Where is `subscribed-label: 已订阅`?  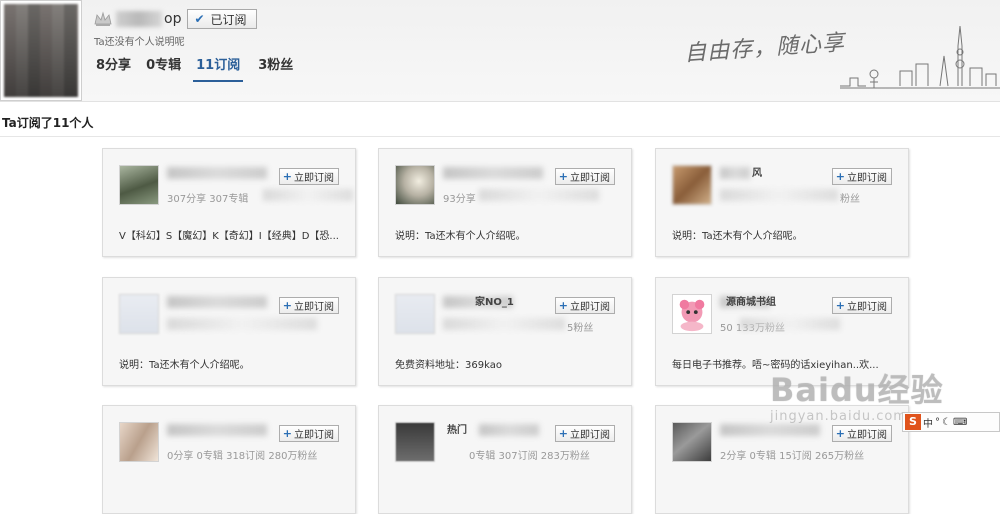
subscribed-label: 已订阅 is located at coordinates (228, 19).